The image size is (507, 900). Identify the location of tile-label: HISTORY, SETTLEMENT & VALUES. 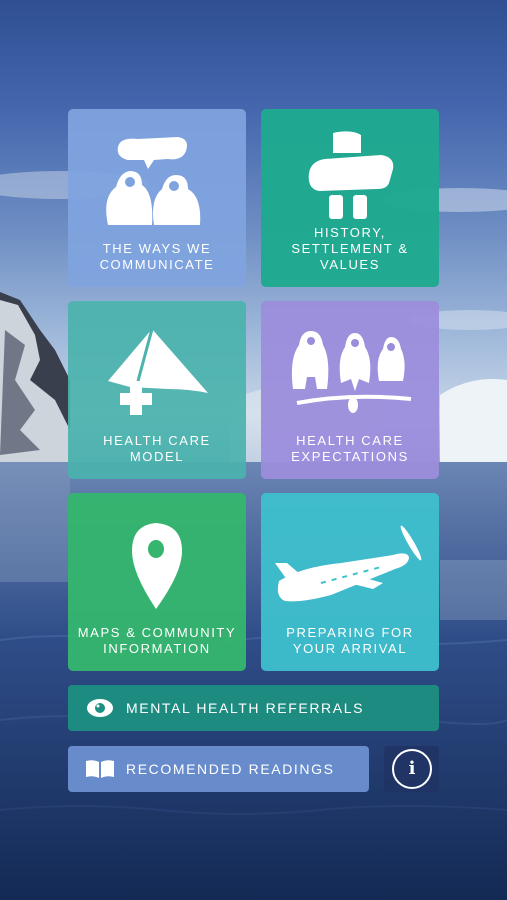
(350, 248).